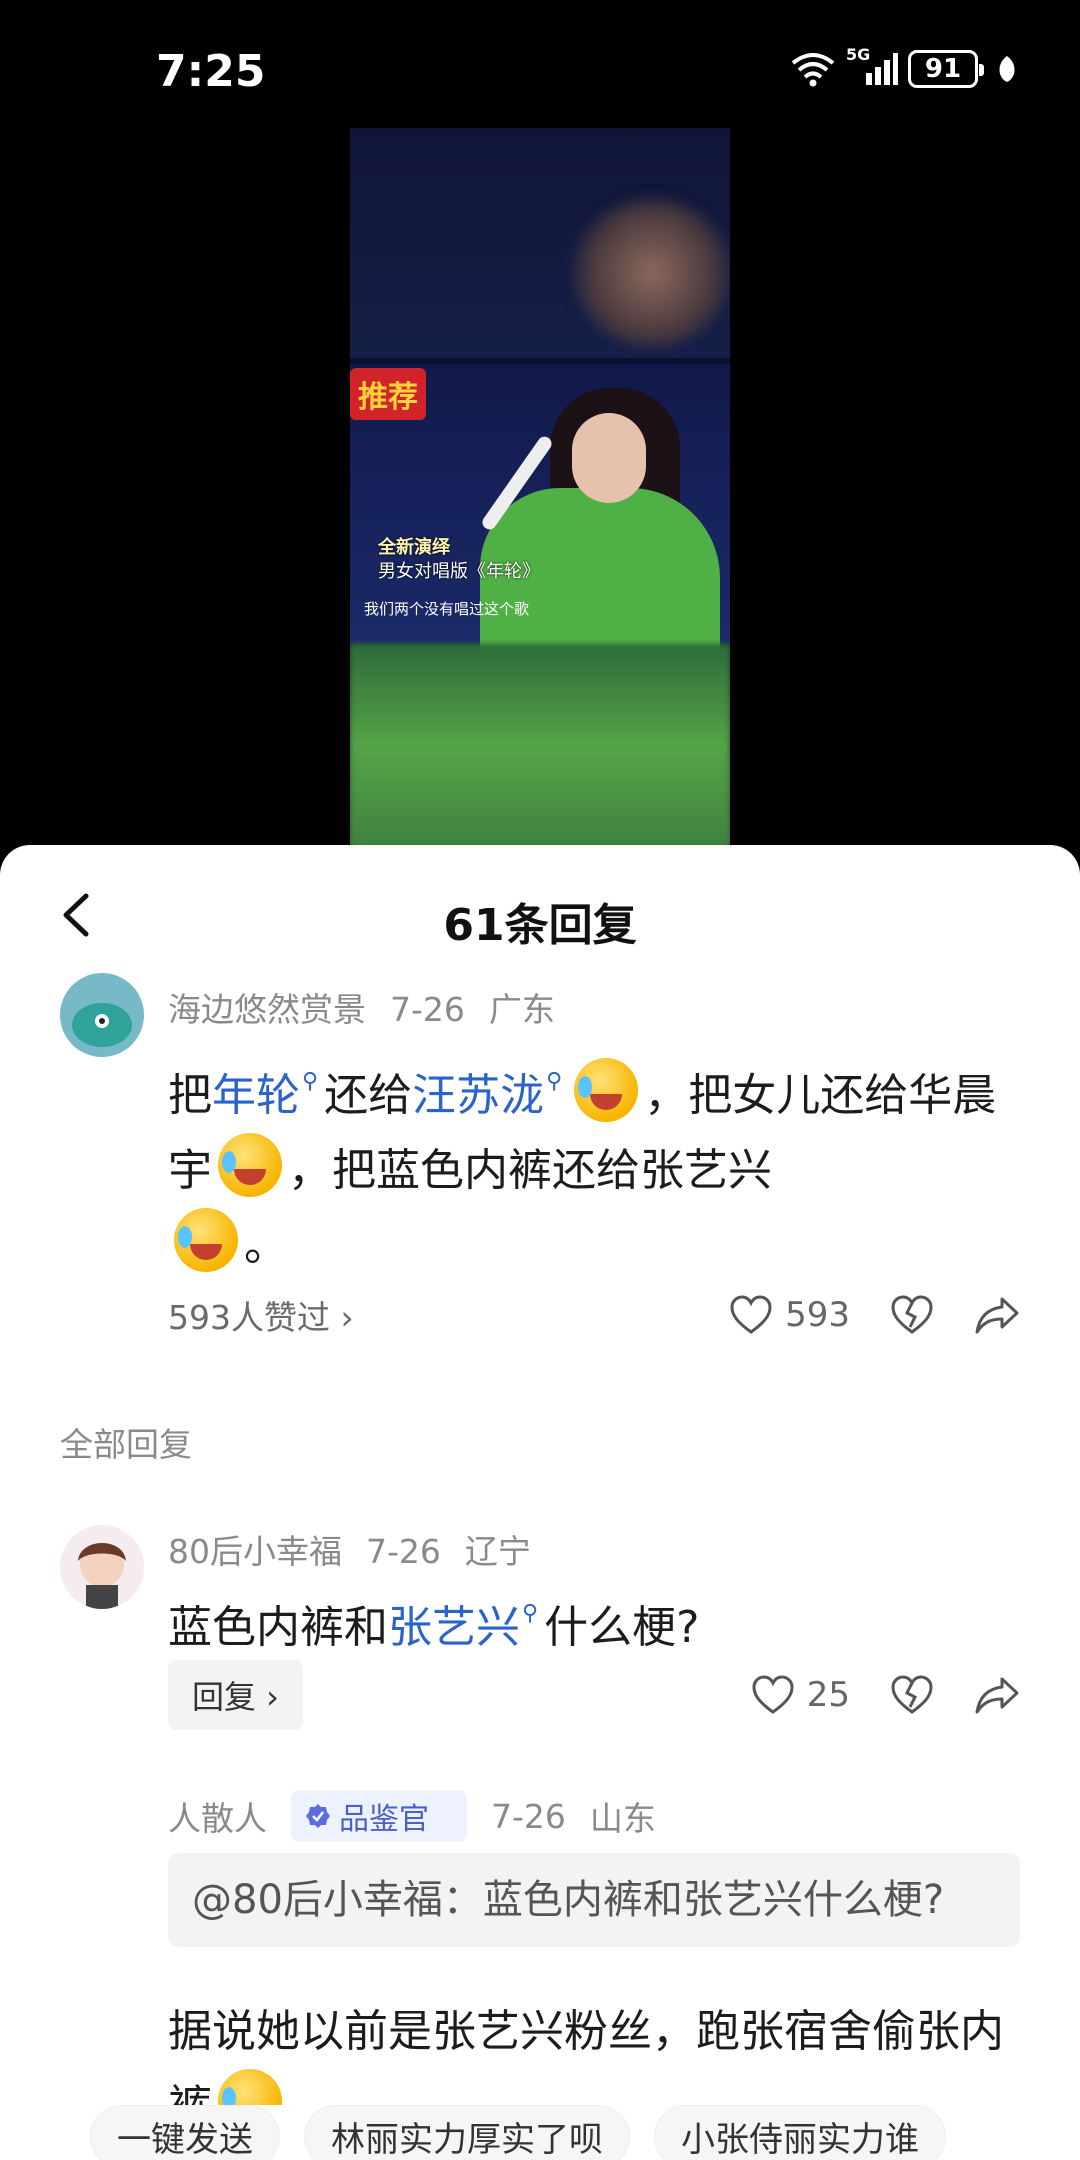  I want to click on quick-reply-chip: 林丽实力厚实了呗, so click(467, 2132).